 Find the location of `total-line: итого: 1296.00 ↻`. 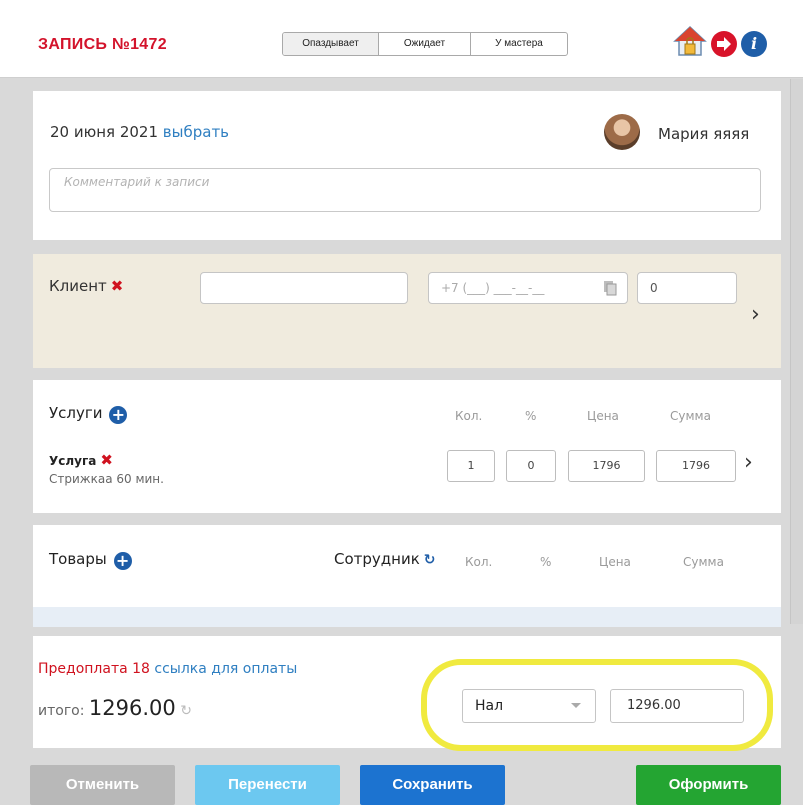

total-line: итого: 1296.00 ↻ is located at coordinates (115, 708).